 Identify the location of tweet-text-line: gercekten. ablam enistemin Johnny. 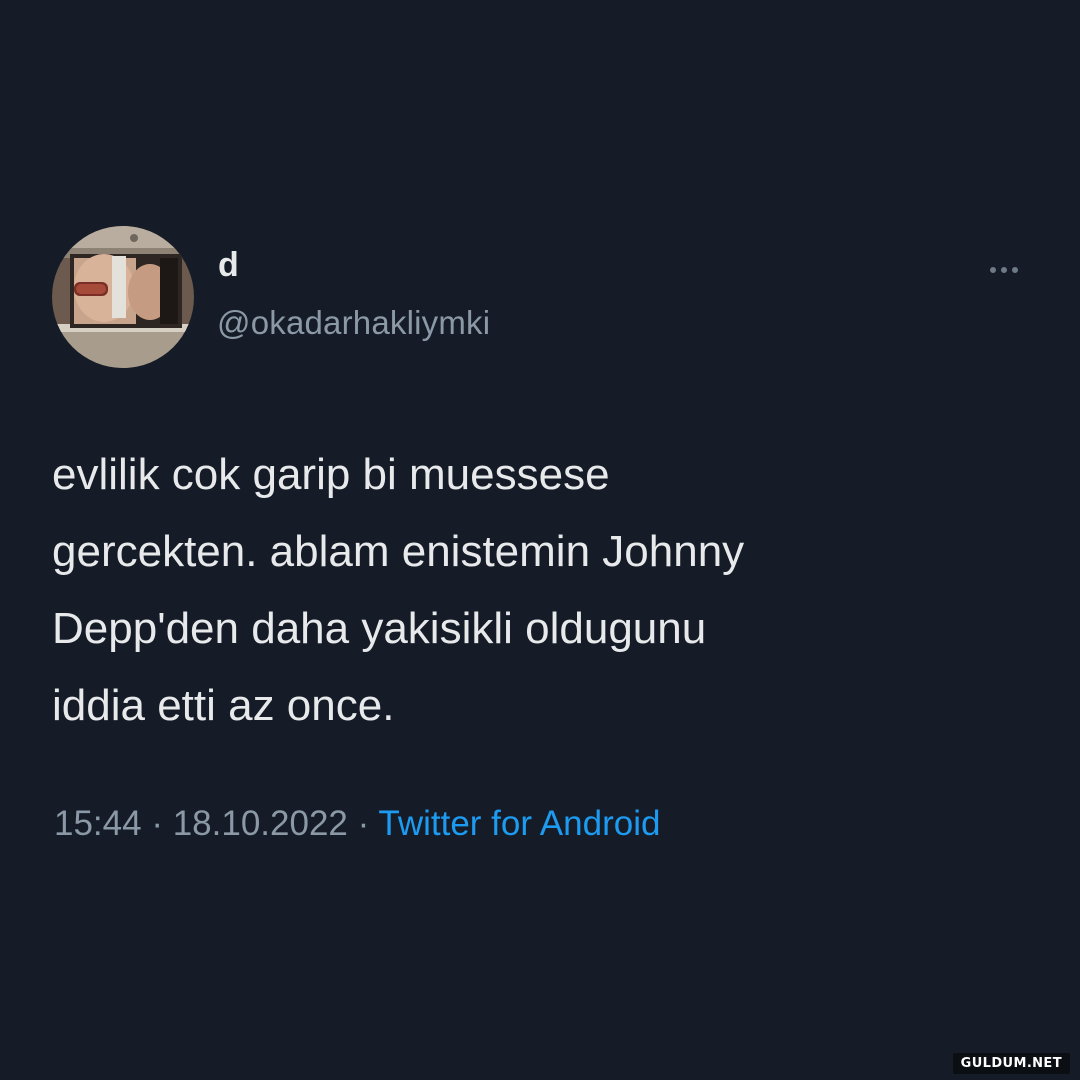
(398, 551).